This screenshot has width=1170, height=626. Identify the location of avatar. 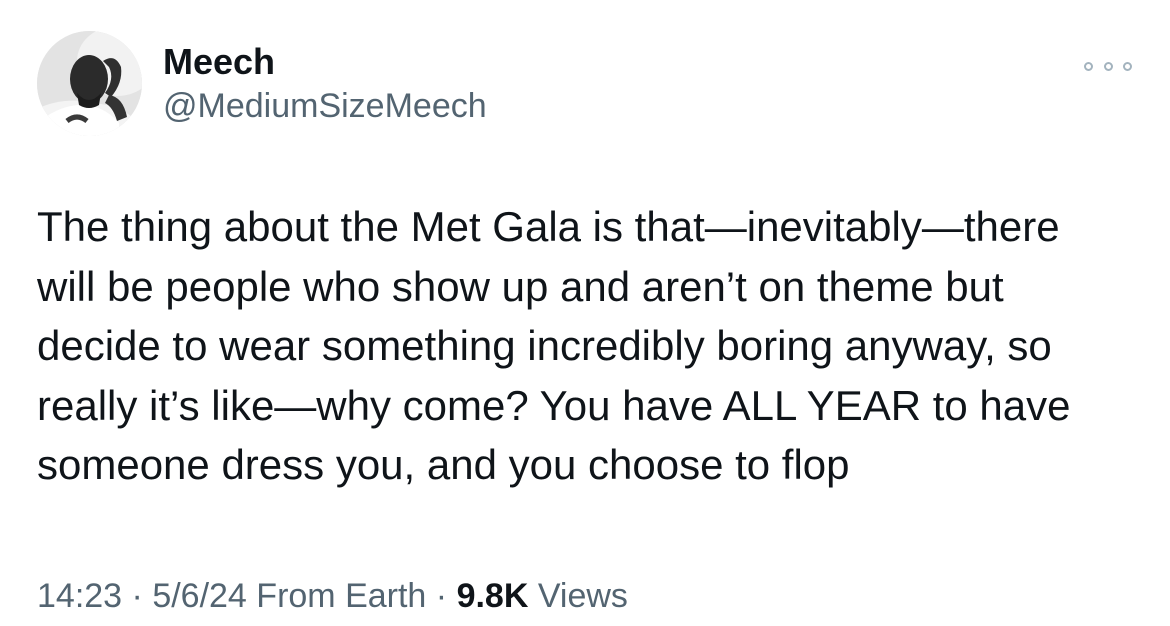
(89, 83).